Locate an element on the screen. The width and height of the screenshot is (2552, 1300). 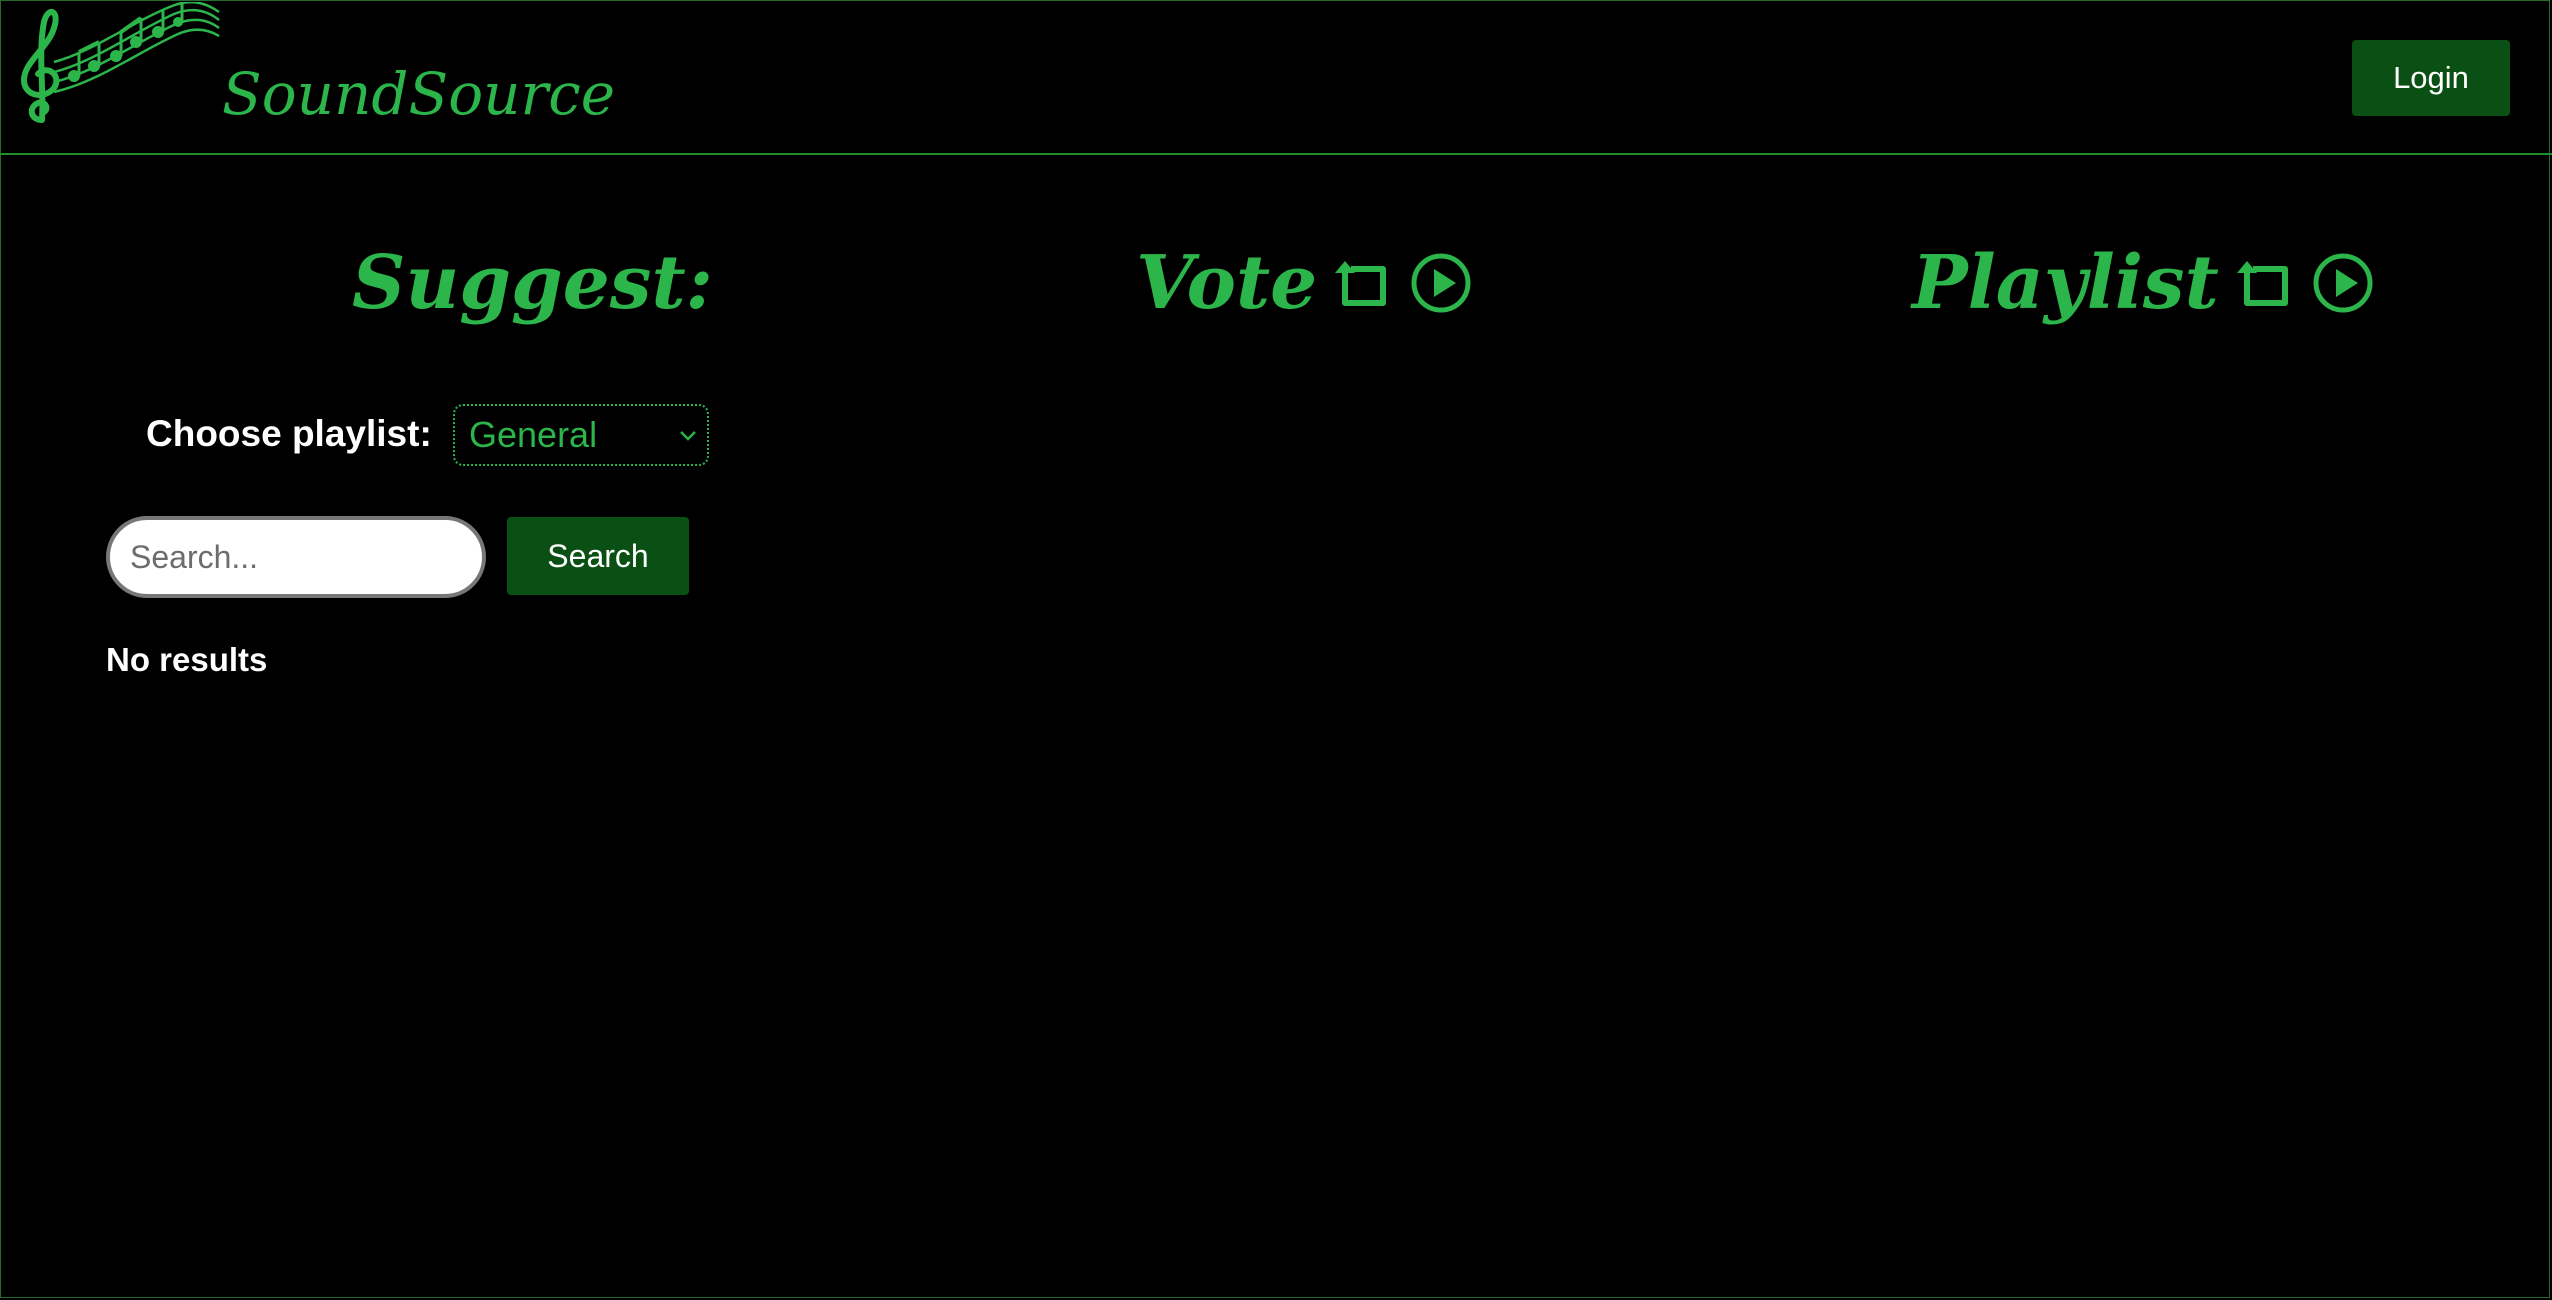
vote-heading: Vote is located at coordinates (1304, 283).